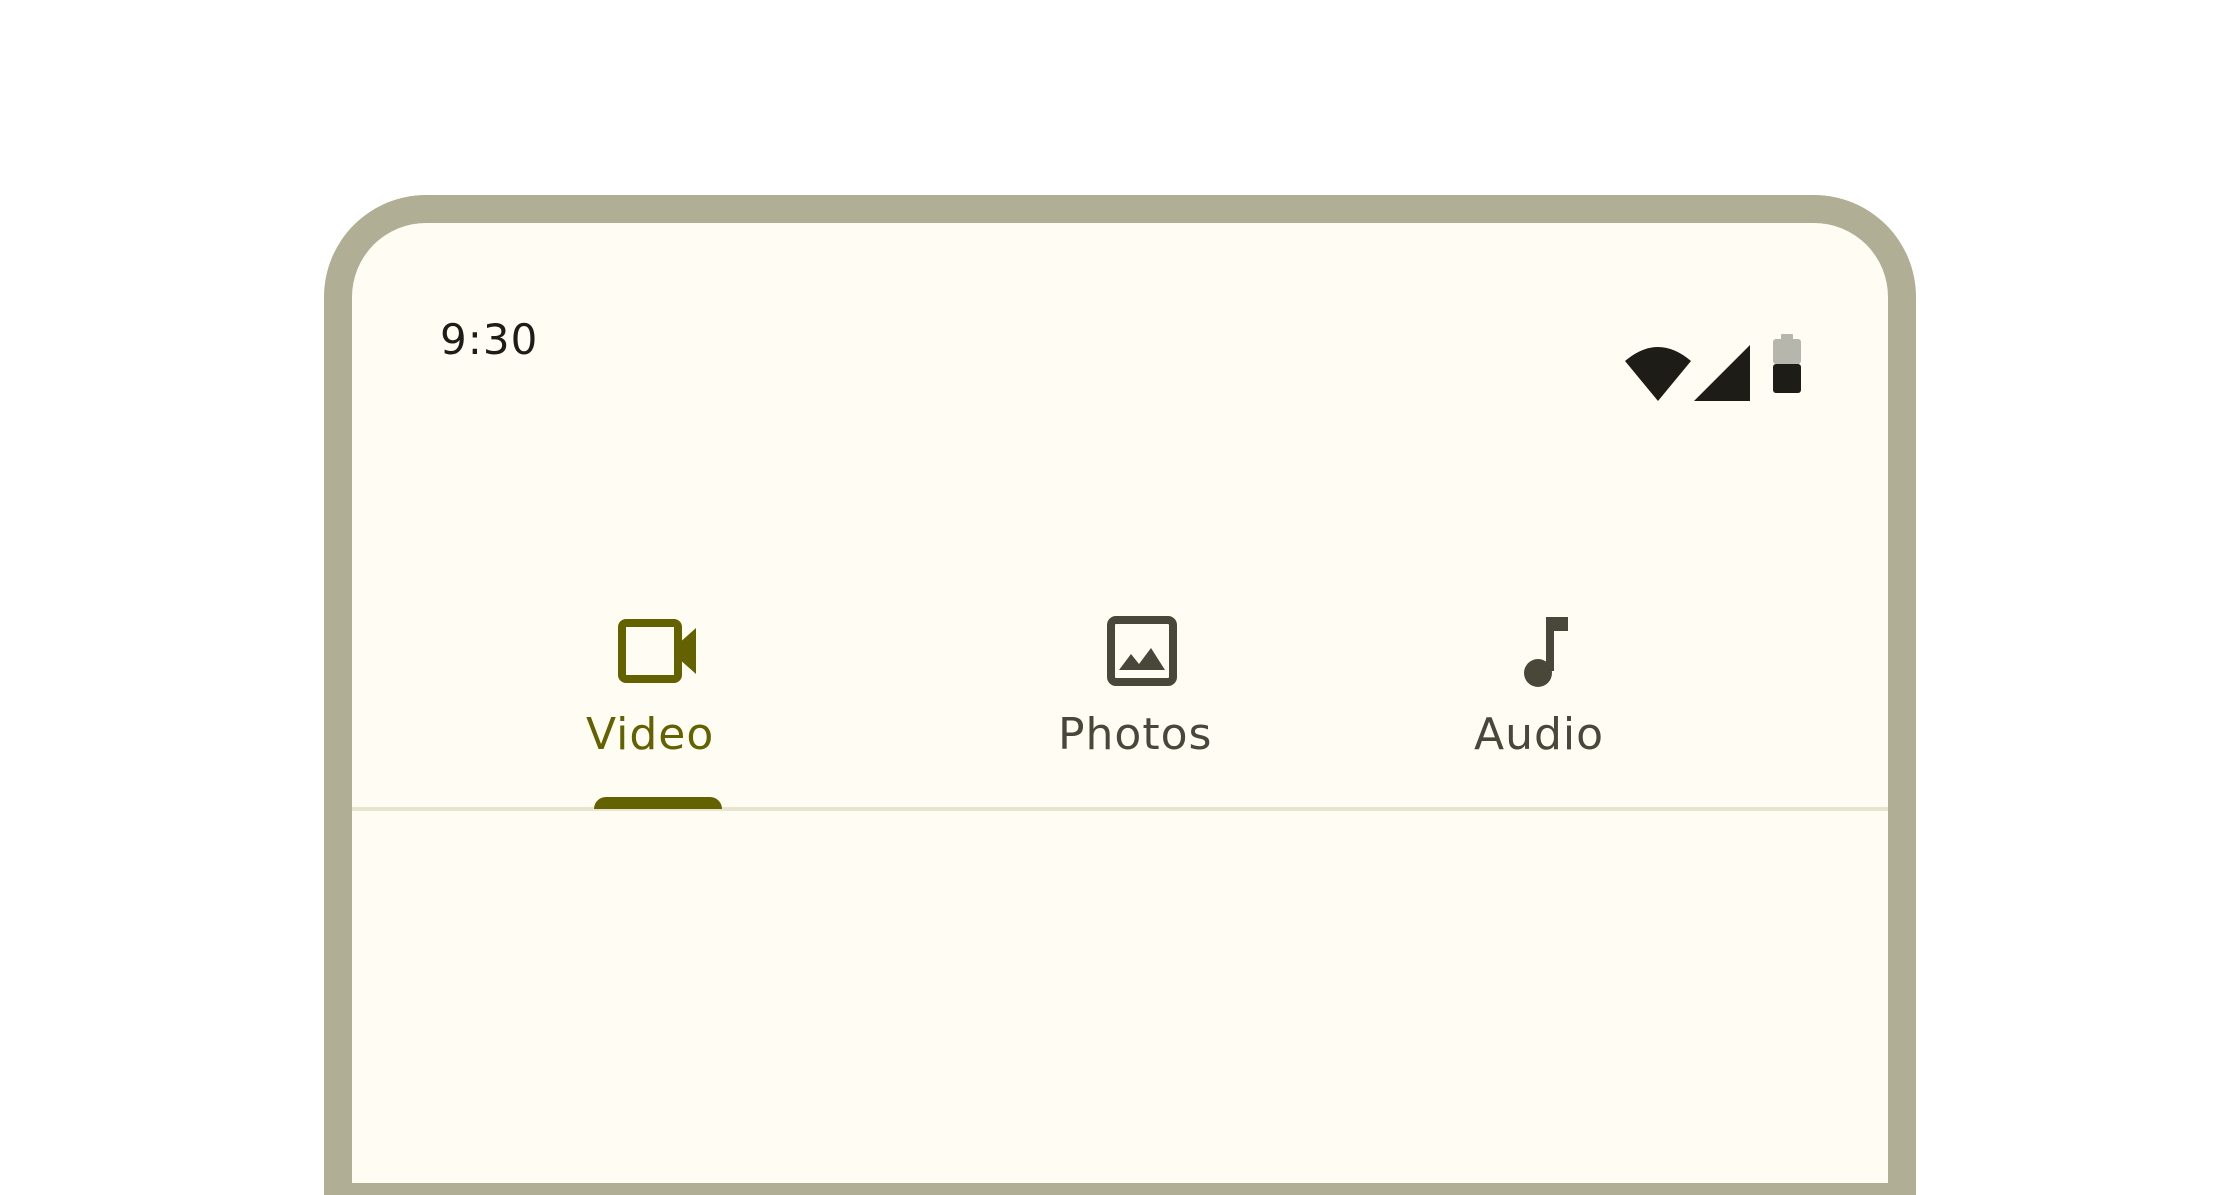 The height and width of the screenshot is (1195, 2240). I want to click on videocam-icon, so click(660, 651).